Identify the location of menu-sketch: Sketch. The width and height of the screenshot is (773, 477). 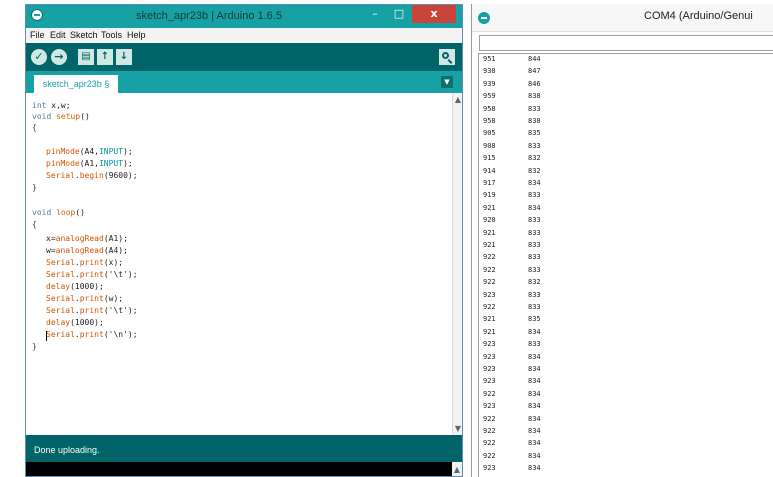
(84, 35).